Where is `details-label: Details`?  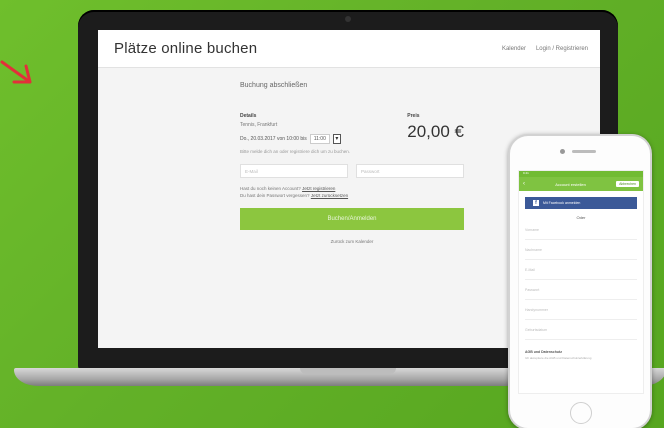
details-label: Details is located at coordinates (248, 116).